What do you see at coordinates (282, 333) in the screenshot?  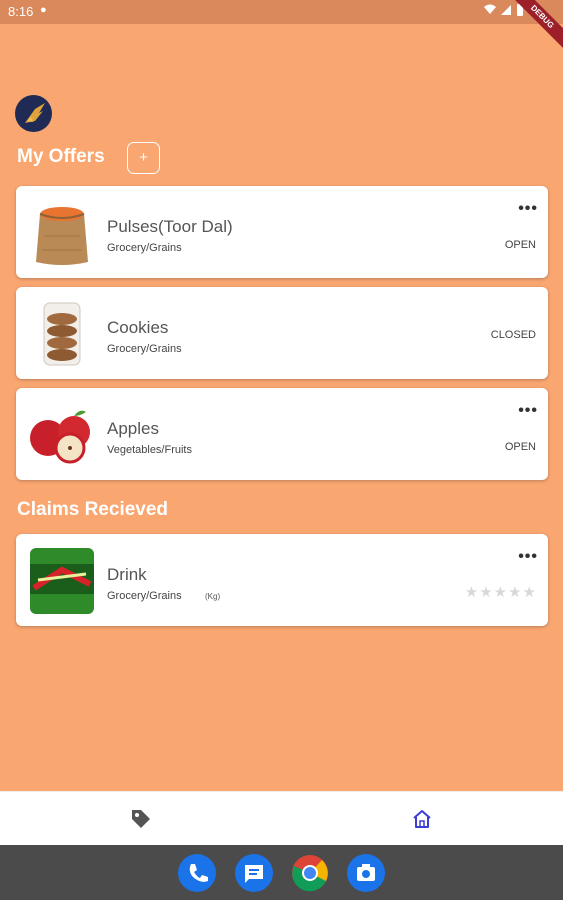 I see `offer-card: Cookies Grocery/Grains CLOSED` at bounding box center [282, 333].